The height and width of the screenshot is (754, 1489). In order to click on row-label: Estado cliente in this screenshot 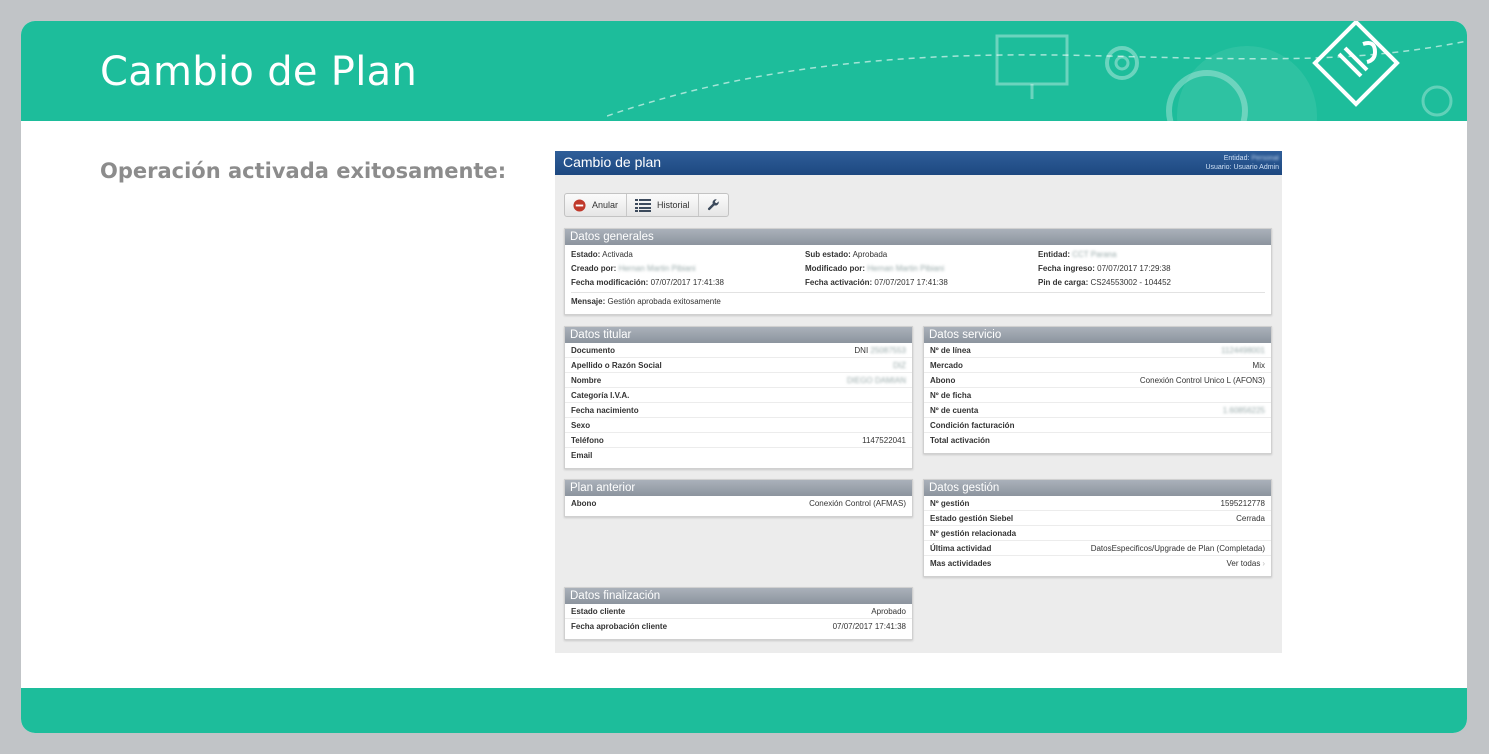, I will do `click(598, 611)`.